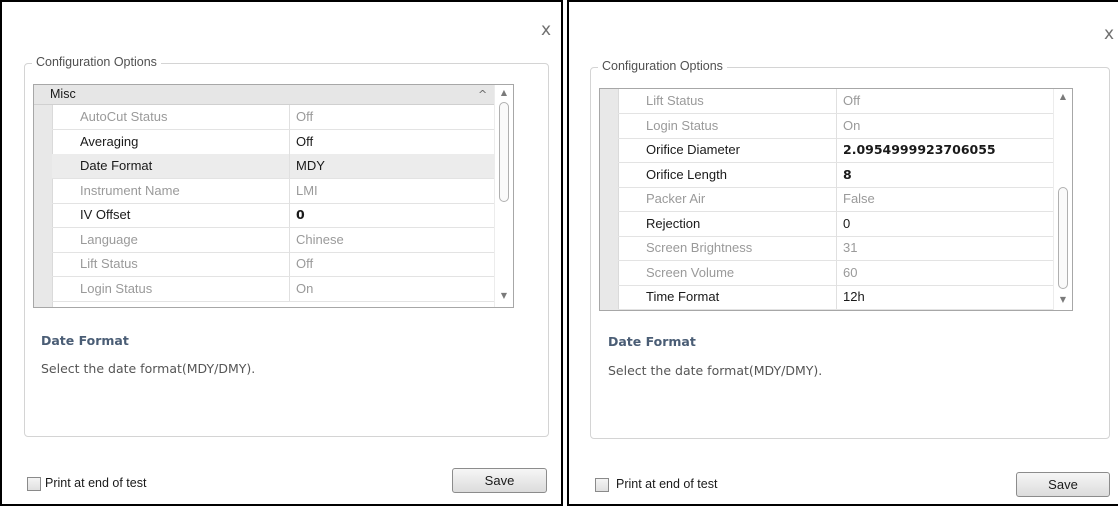  What do you see at coordinates (171, 141) in the screenshot?
I see `property-name: Averaging` at bounding box center [171, 141].